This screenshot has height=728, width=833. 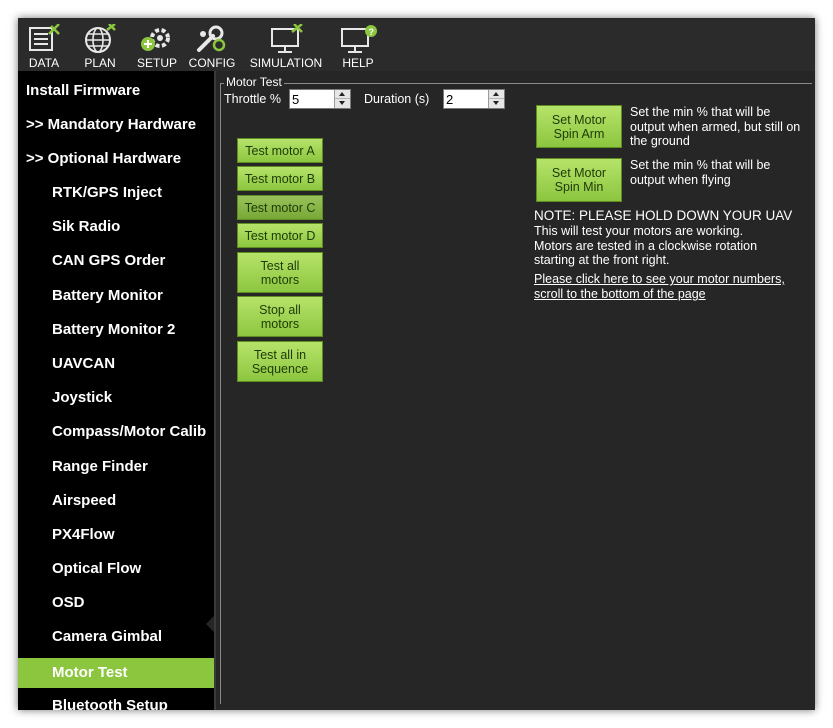 What do you see at coordinates (579, 133) in the screenshot?
I see `set-motor-spin-arm-line2: Spin Arm` at bounding box center [579, 133].